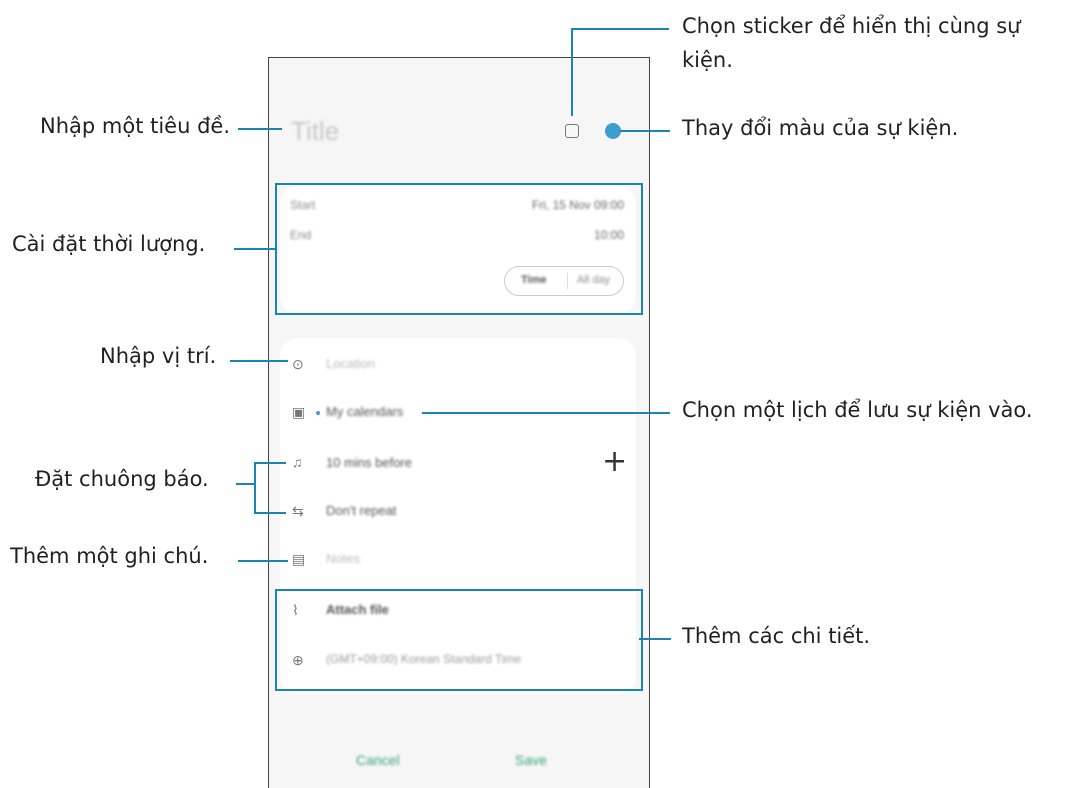  I want to click on notes-input: Notes, so click(343, 558).